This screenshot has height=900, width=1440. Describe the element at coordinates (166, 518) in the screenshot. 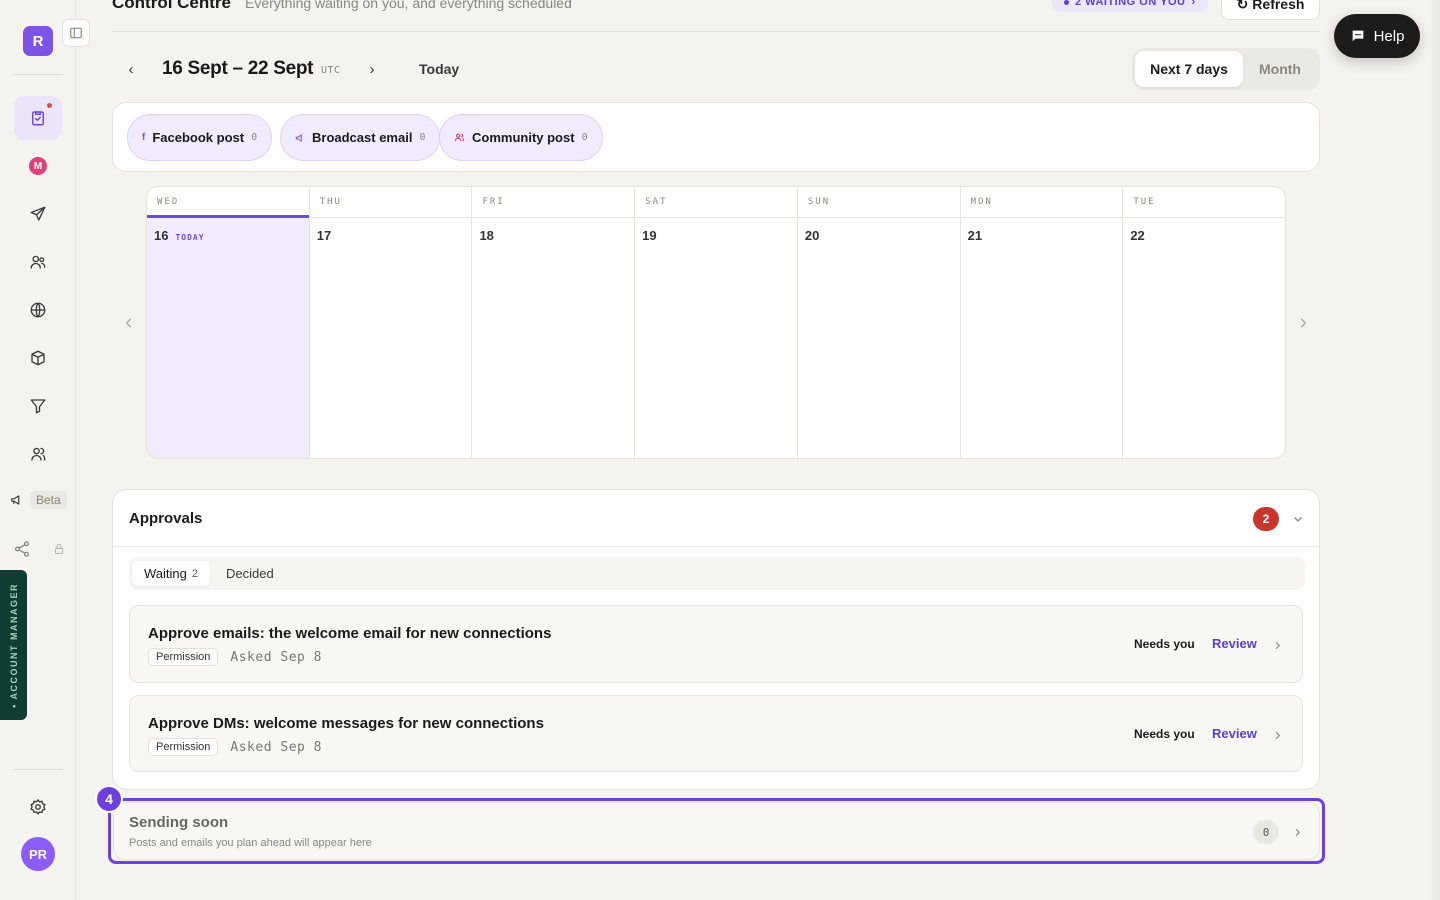

I see `approvals-title: Approvals` at that location.